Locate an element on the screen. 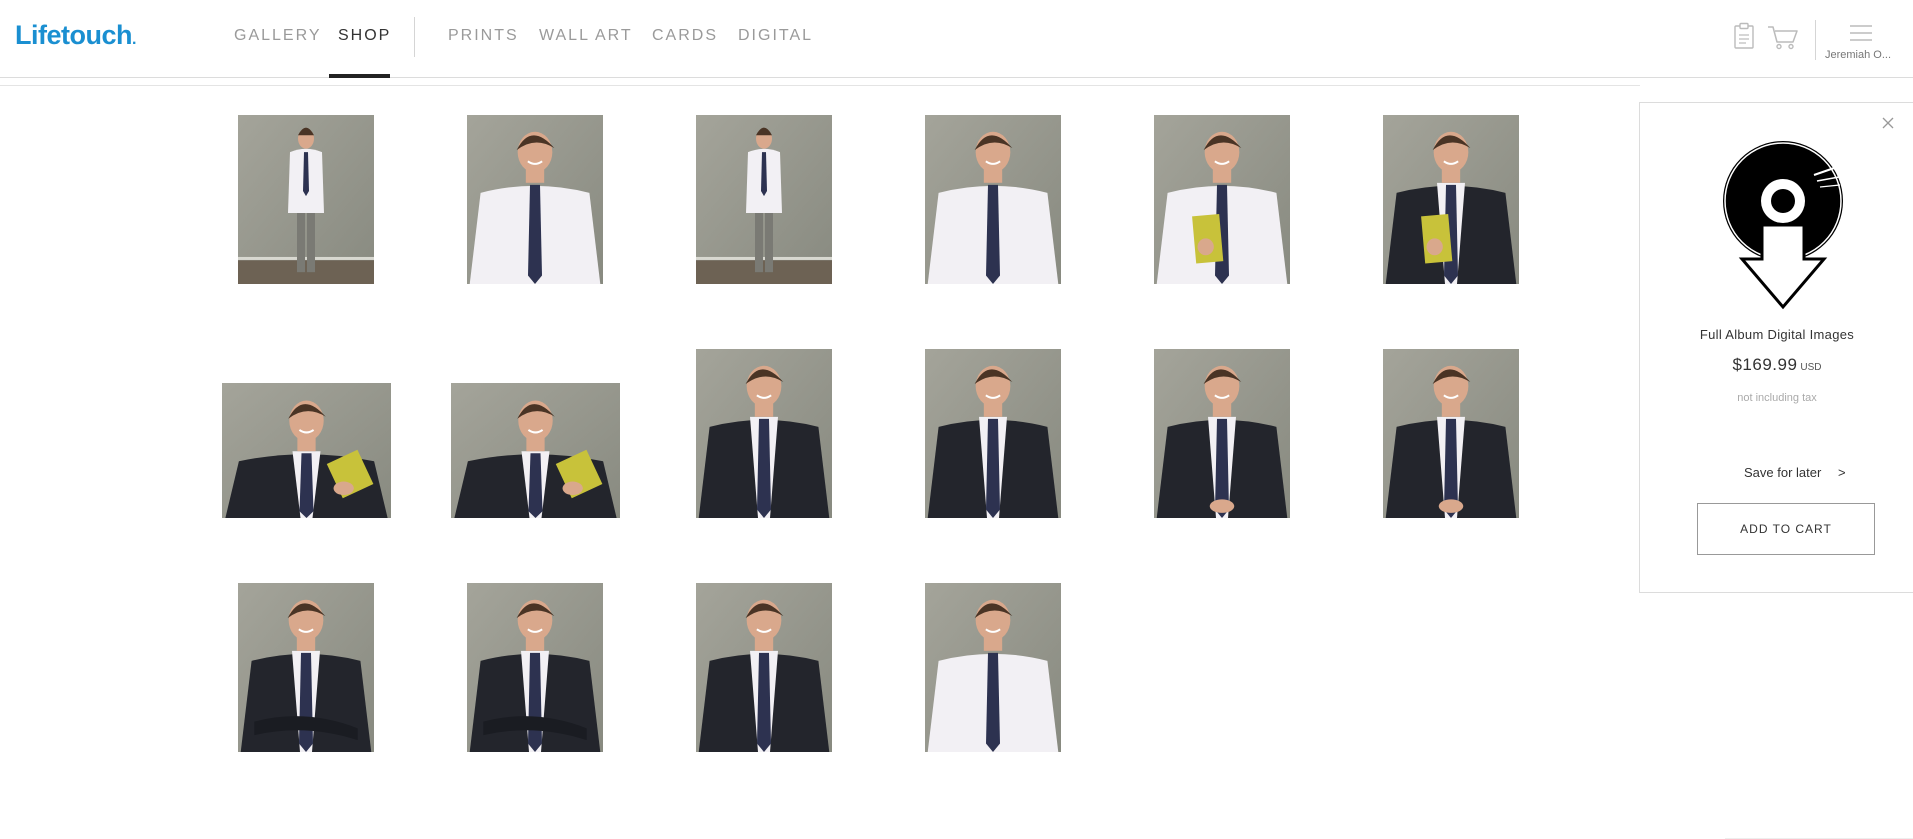 The height and width of the screenshot is (839, 1913). brand-name: Lifetouch is located at coordinates (74, 35).